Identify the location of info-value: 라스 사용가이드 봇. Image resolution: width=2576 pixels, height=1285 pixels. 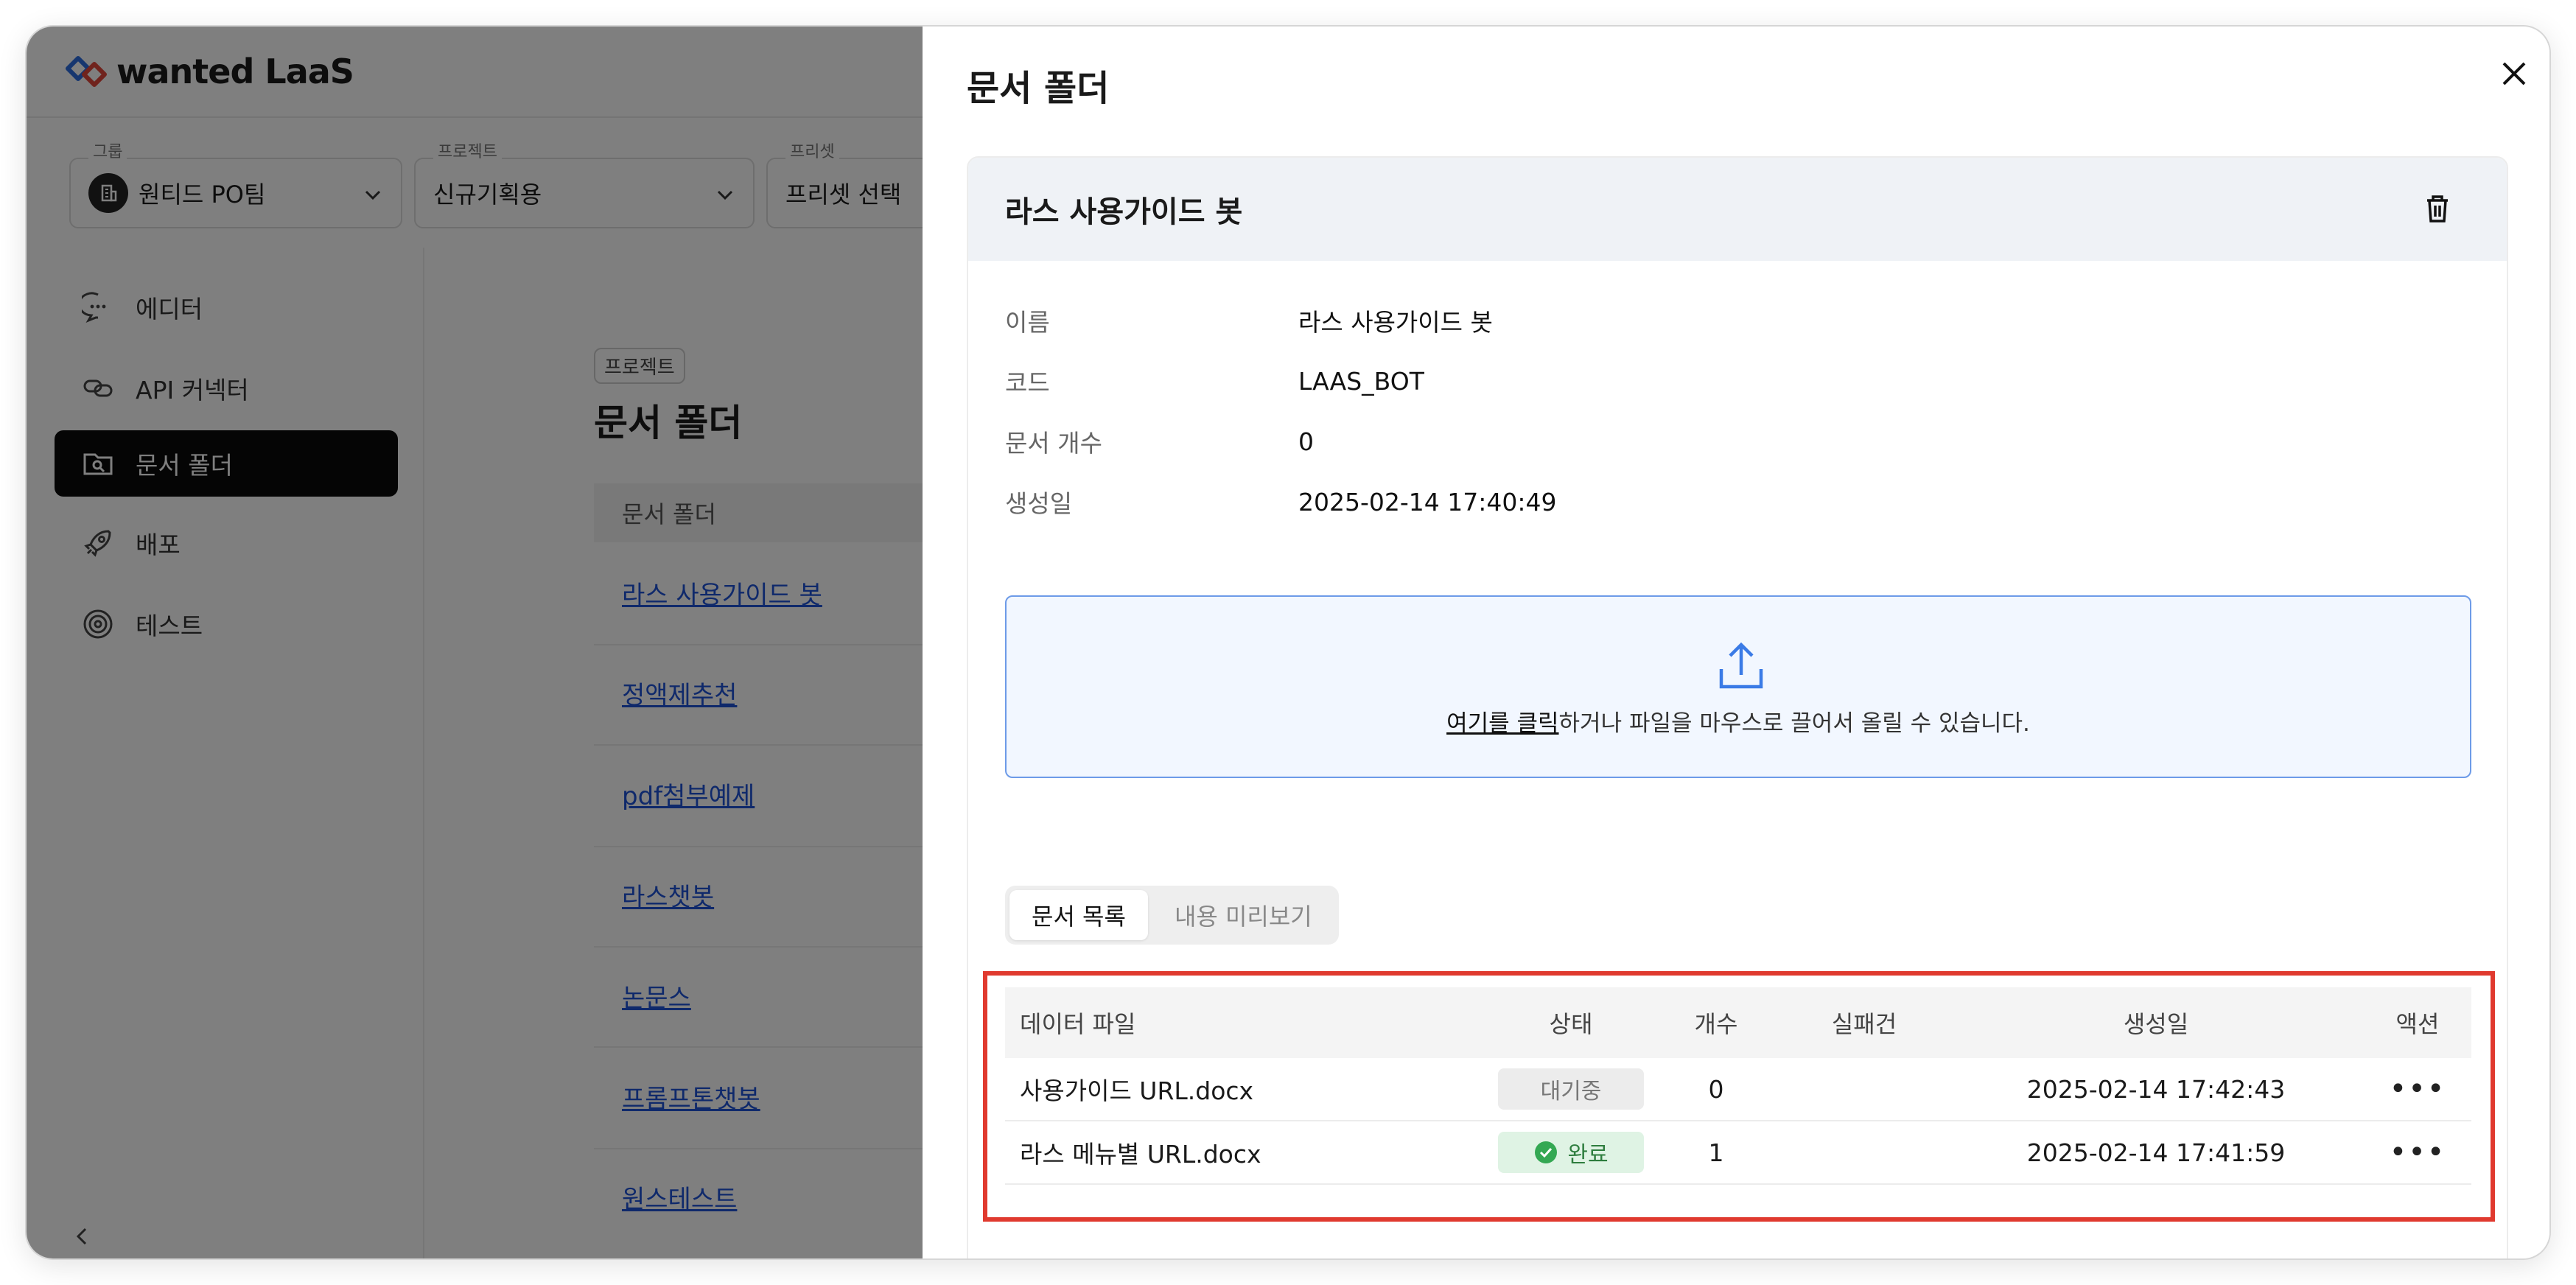
(1395, 322).